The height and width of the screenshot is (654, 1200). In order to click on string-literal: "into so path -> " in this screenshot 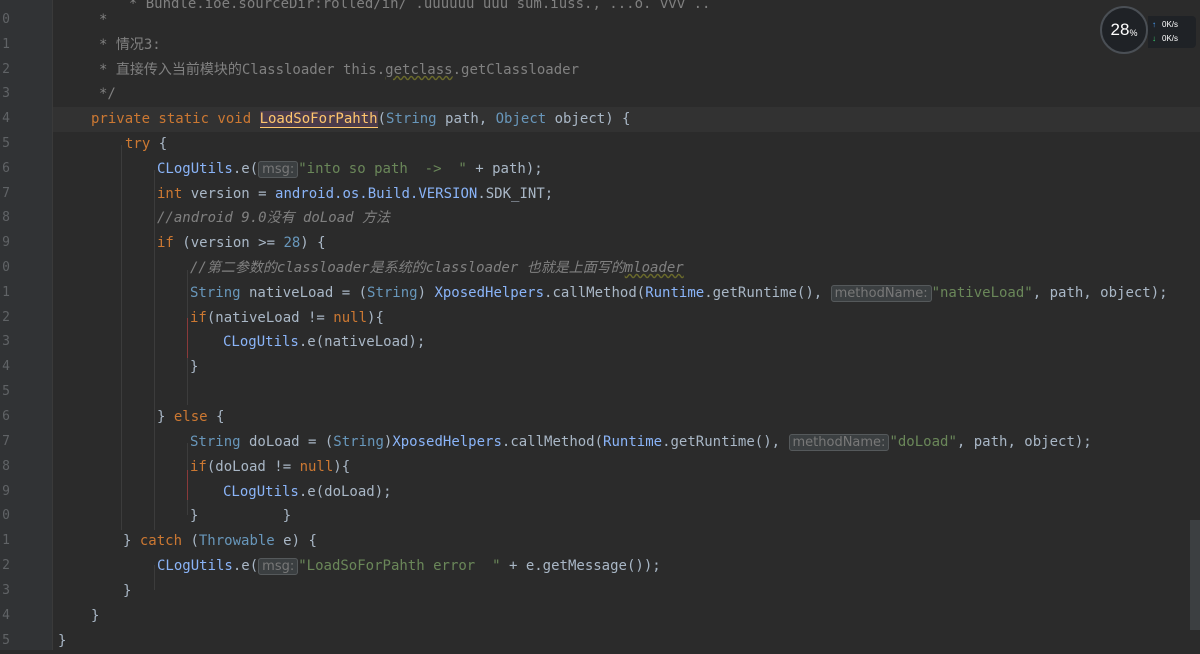, I will do `click(382, 169)`.